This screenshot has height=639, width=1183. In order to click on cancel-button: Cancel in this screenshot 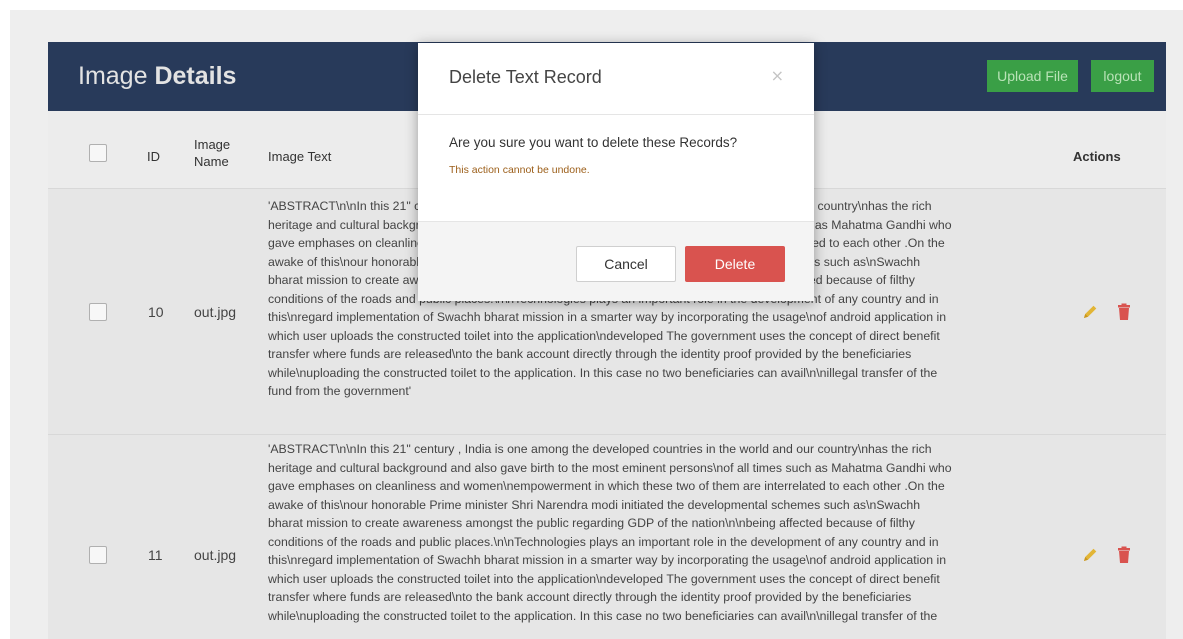, I will do `click(626, 264)`.